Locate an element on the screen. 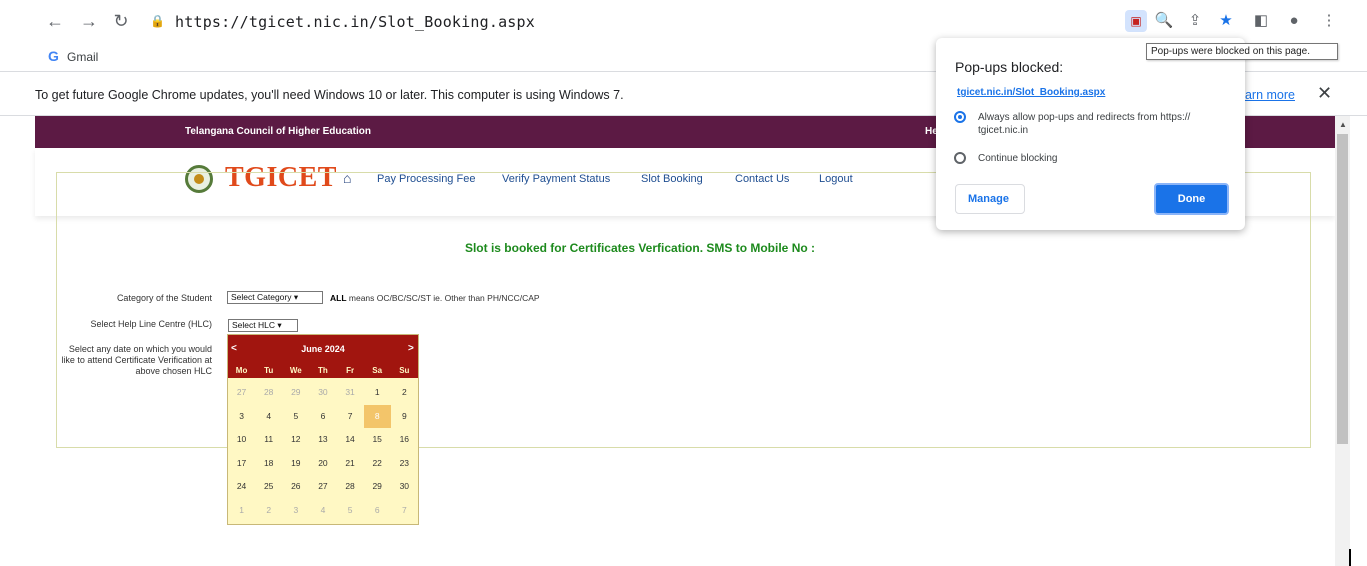 The height and width of the screenshot is (566, 1367). calendar-week-row: 24 25 26 27 28 29 30 is located at coordinates (323, 487).